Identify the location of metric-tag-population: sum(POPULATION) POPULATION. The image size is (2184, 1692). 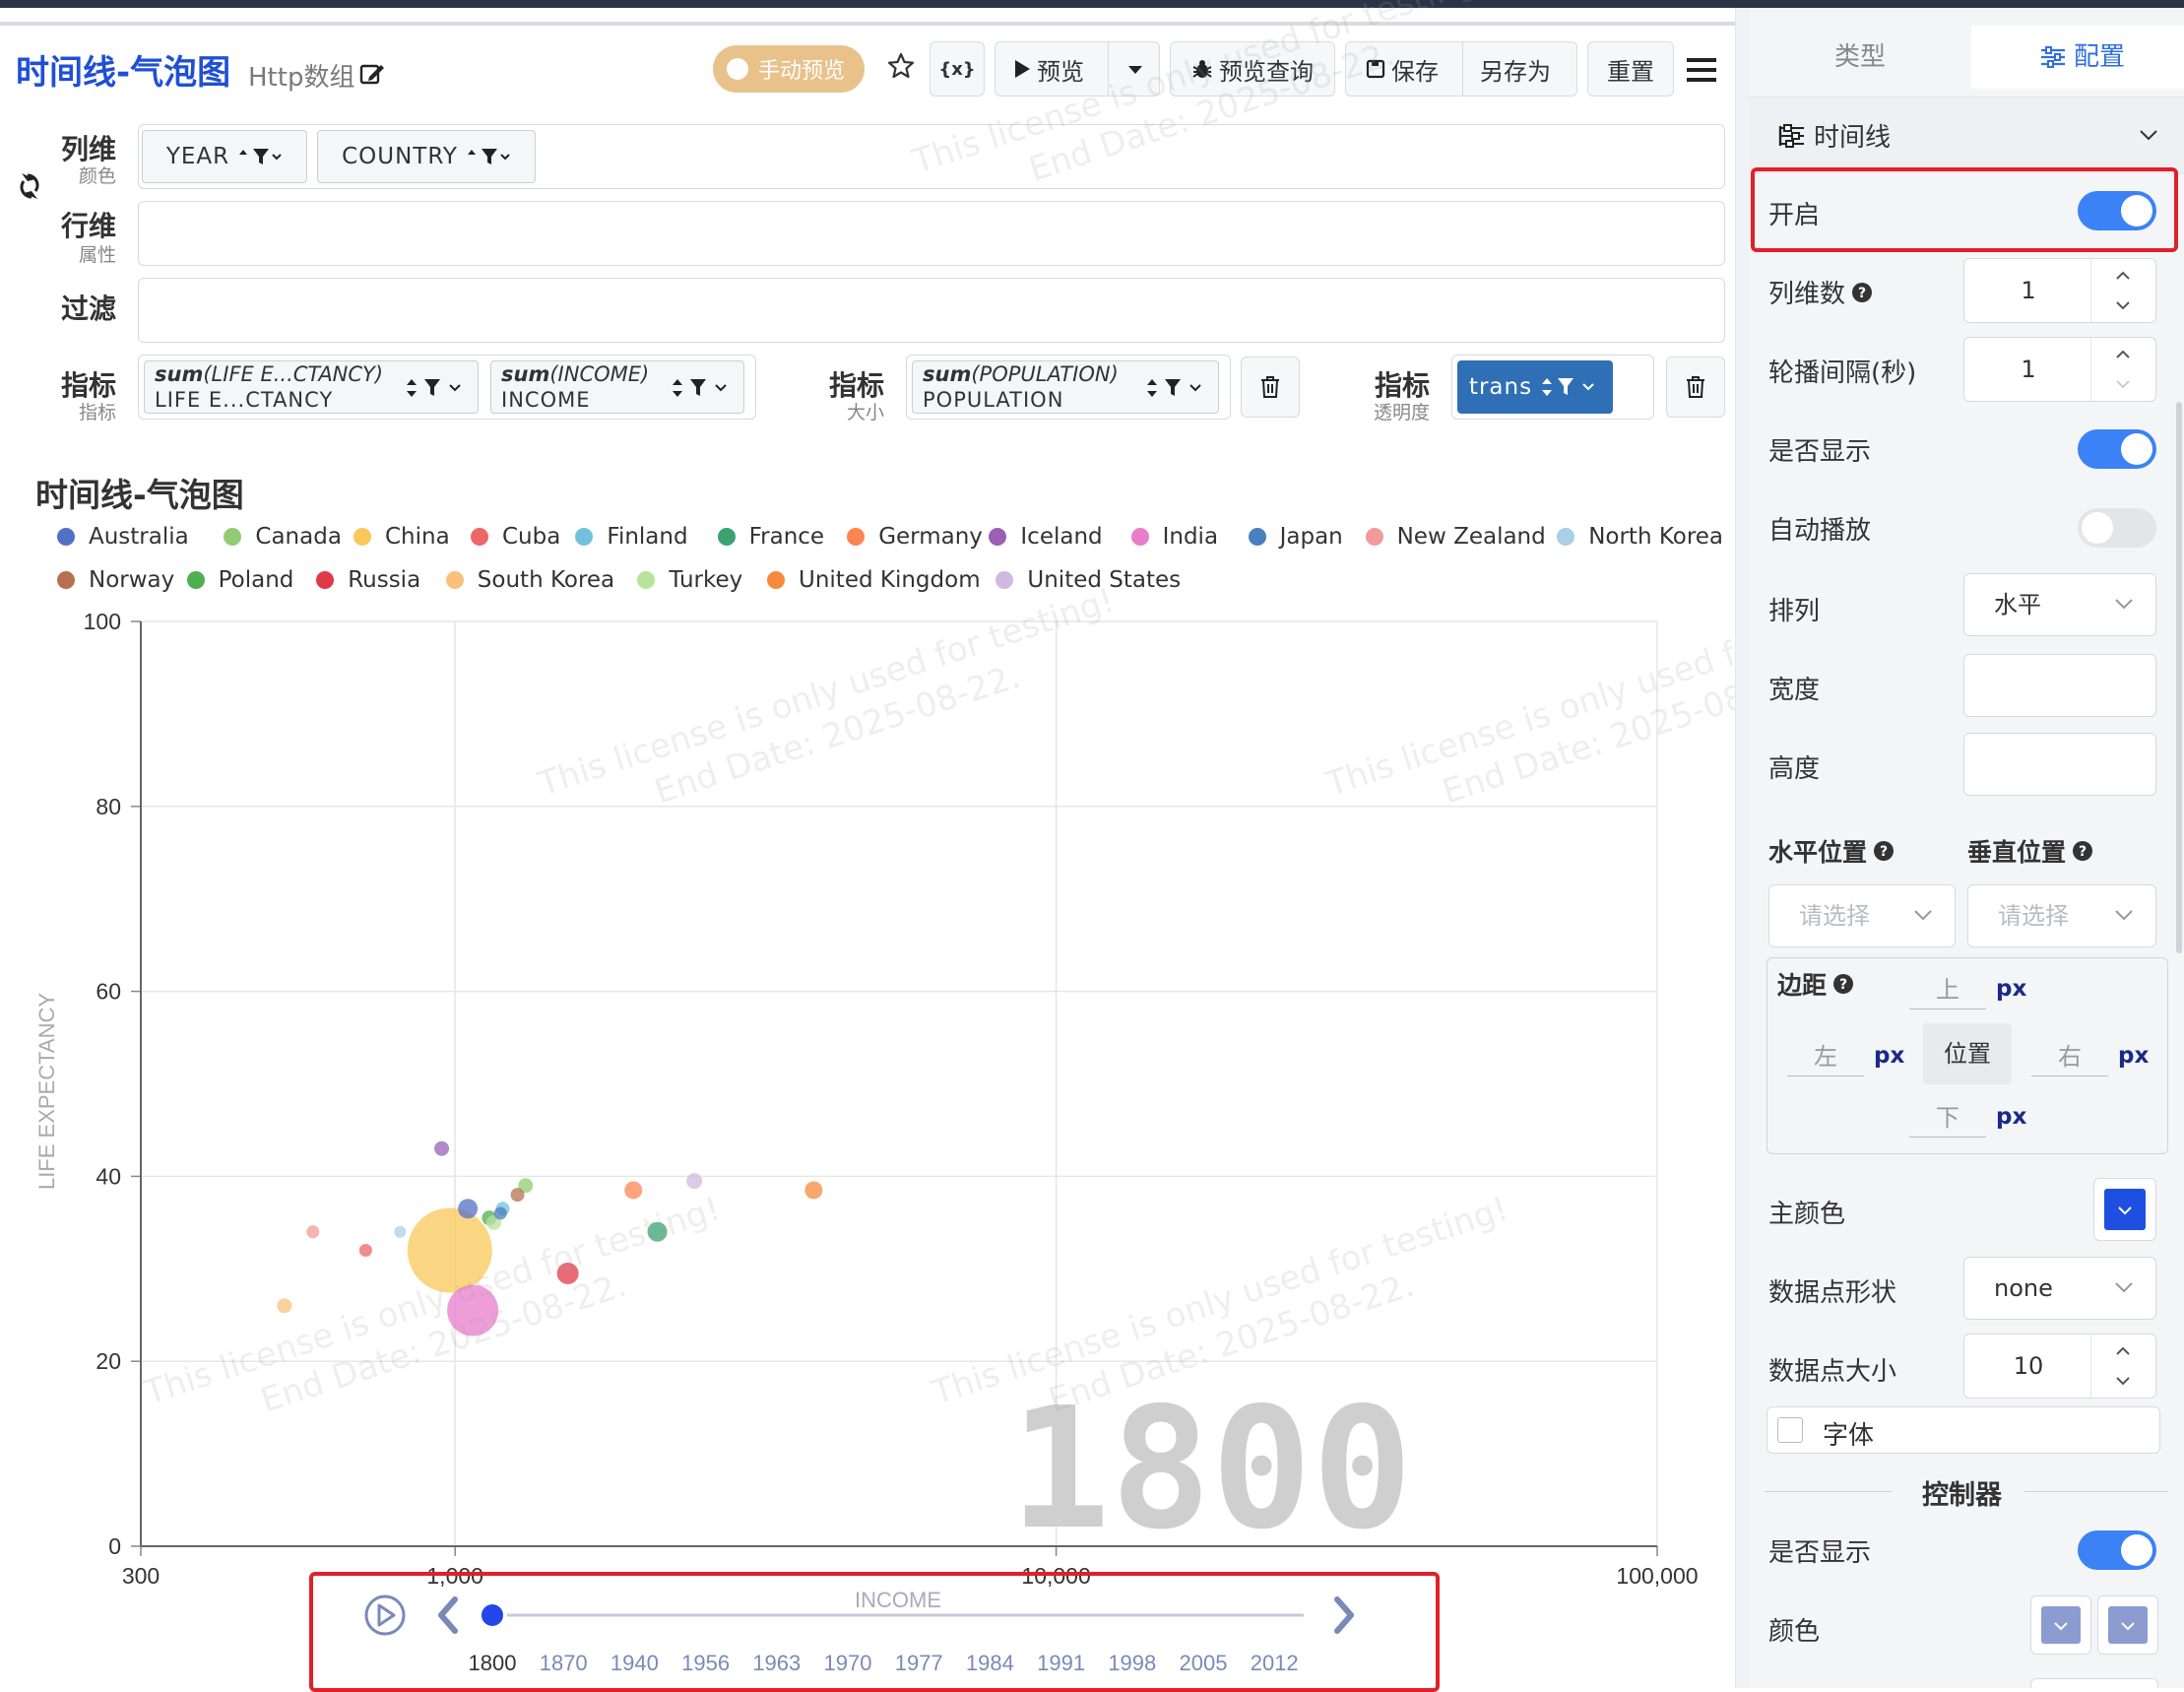
(1065, 387).